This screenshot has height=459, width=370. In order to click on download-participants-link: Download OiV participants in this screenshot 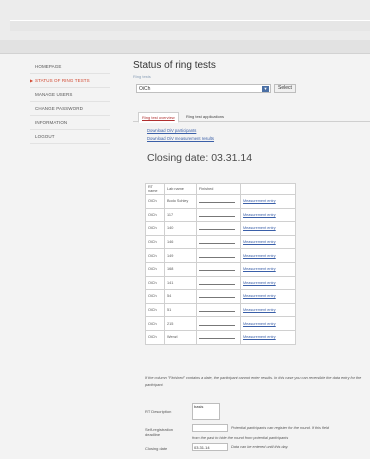, I will do `click(180, 131)`.